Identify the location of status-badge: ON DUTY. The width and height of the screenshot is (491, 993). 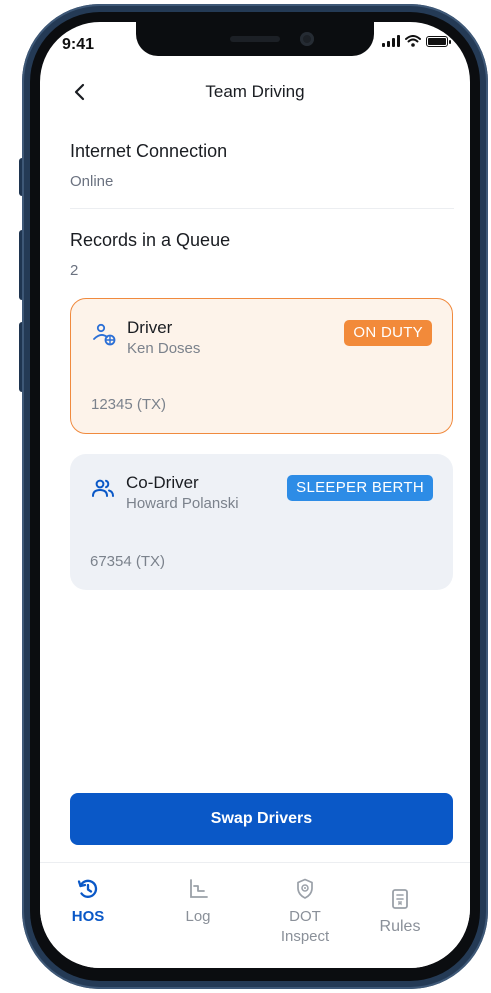
(388, 333).